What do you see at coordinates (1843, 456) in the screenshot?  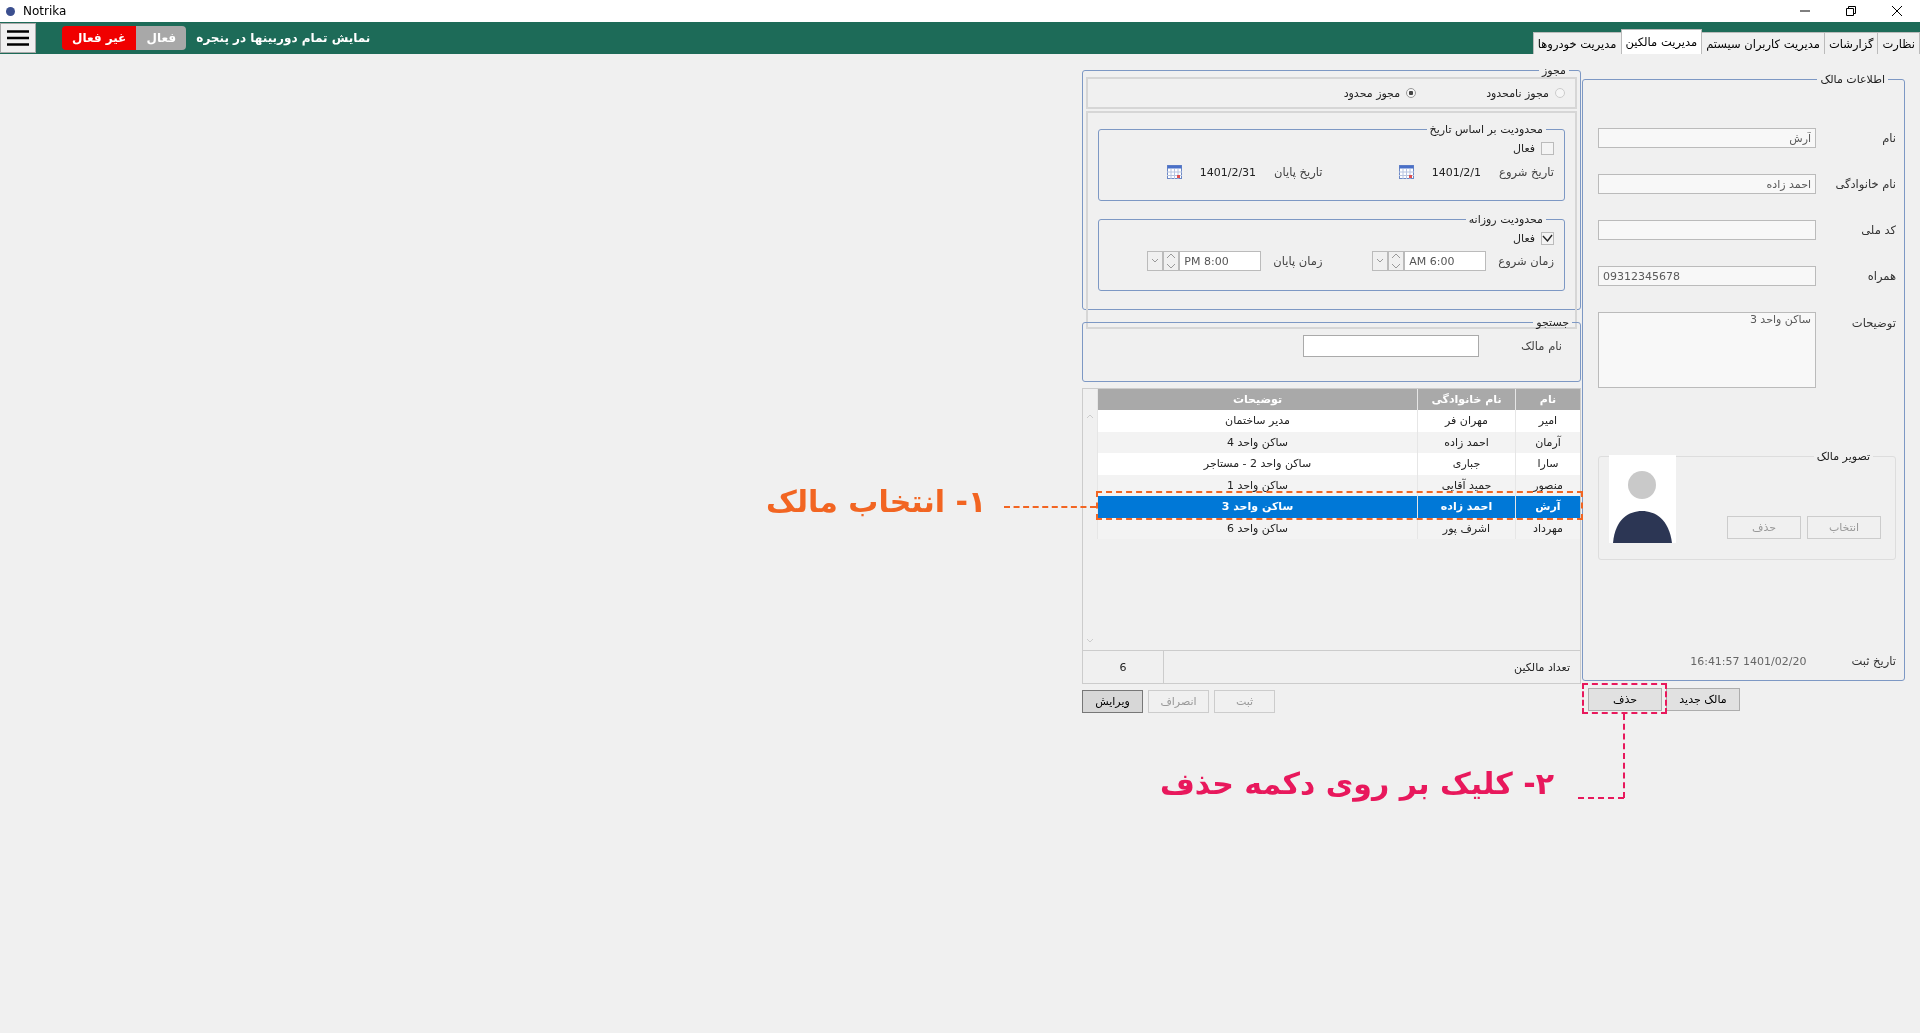 I see `group-title: تصویر مالک` at bounding box center [1843, 456].